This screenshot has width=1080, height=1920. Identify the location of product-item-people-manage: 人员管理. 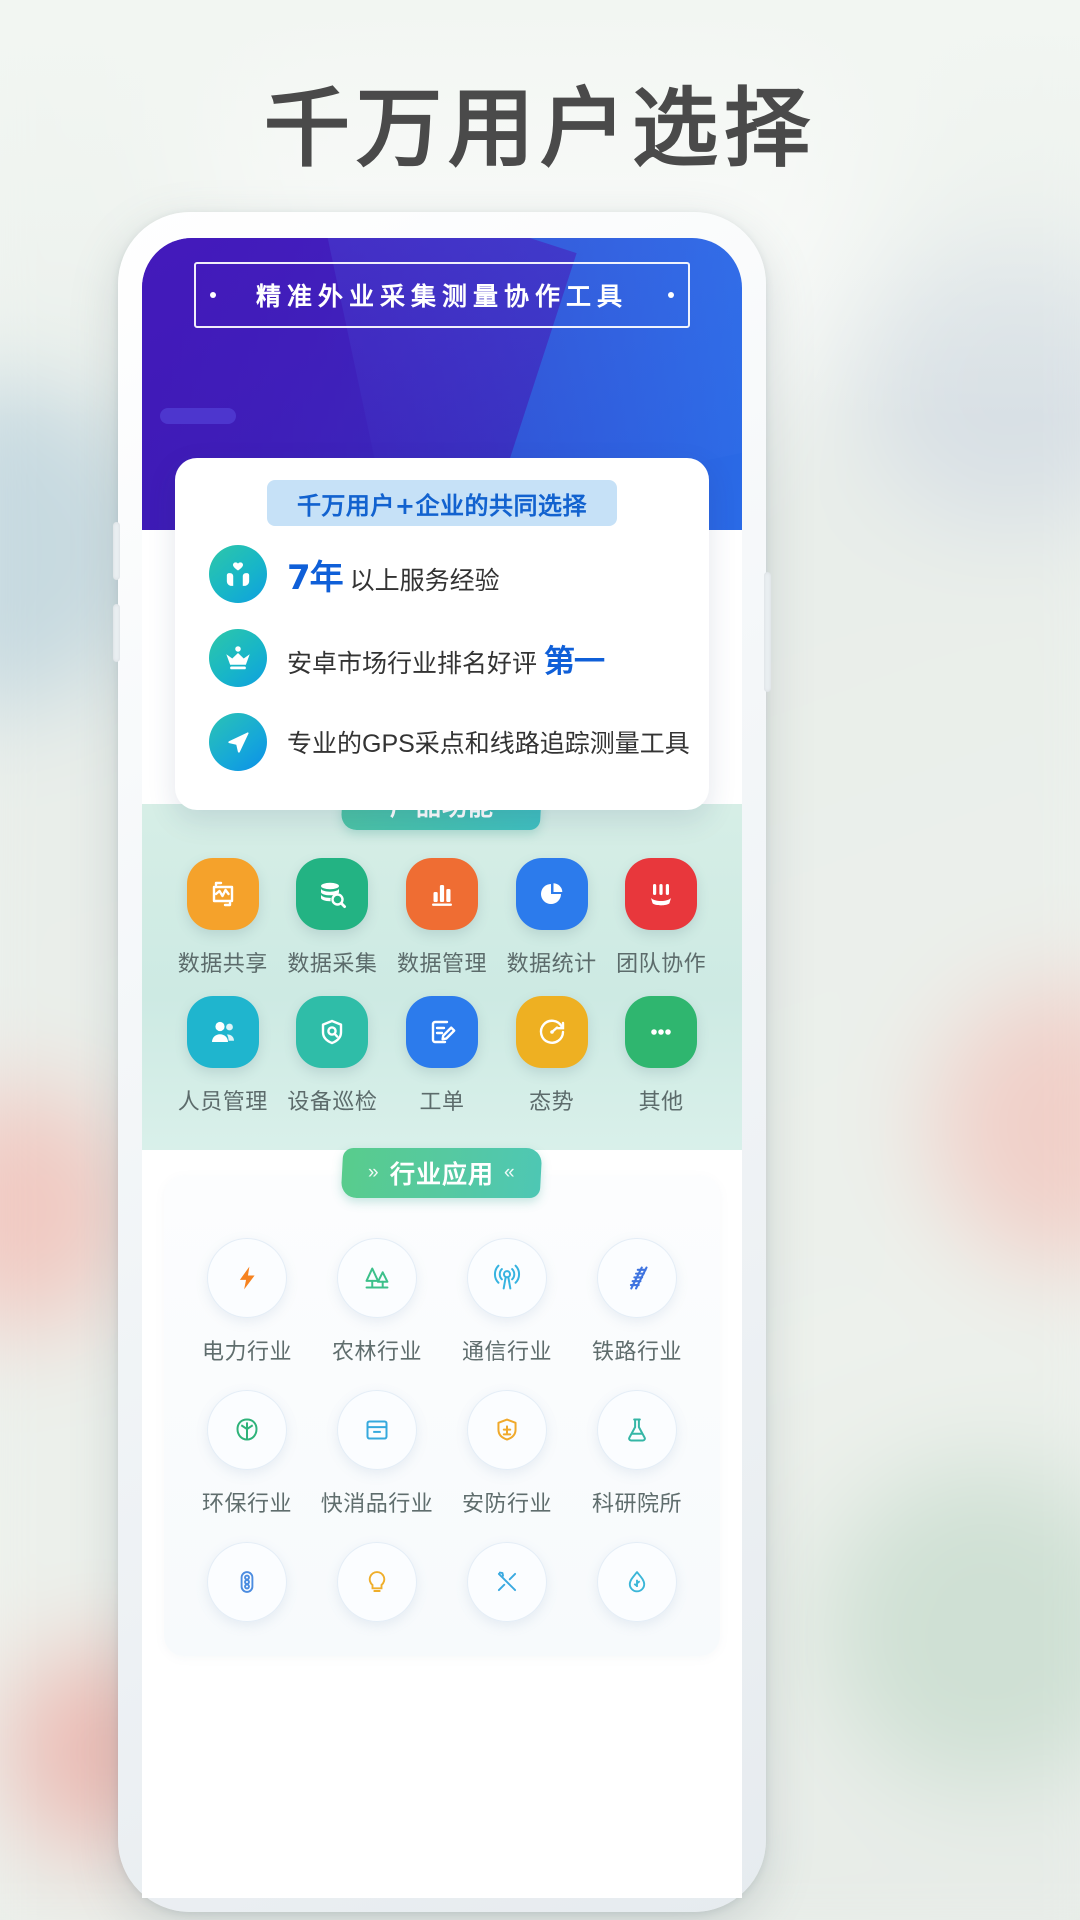
(223, 1056).